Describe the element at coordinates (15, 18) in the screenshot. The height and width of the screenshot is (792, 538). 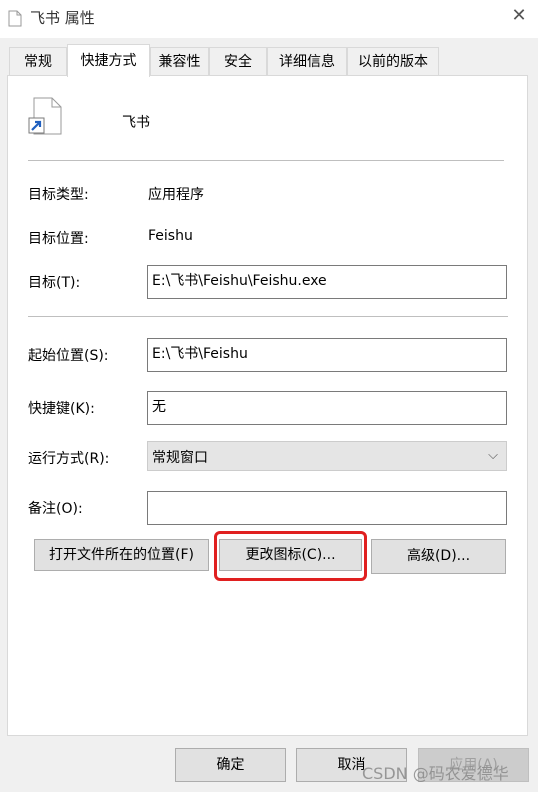
I see `document-icon` at that location.